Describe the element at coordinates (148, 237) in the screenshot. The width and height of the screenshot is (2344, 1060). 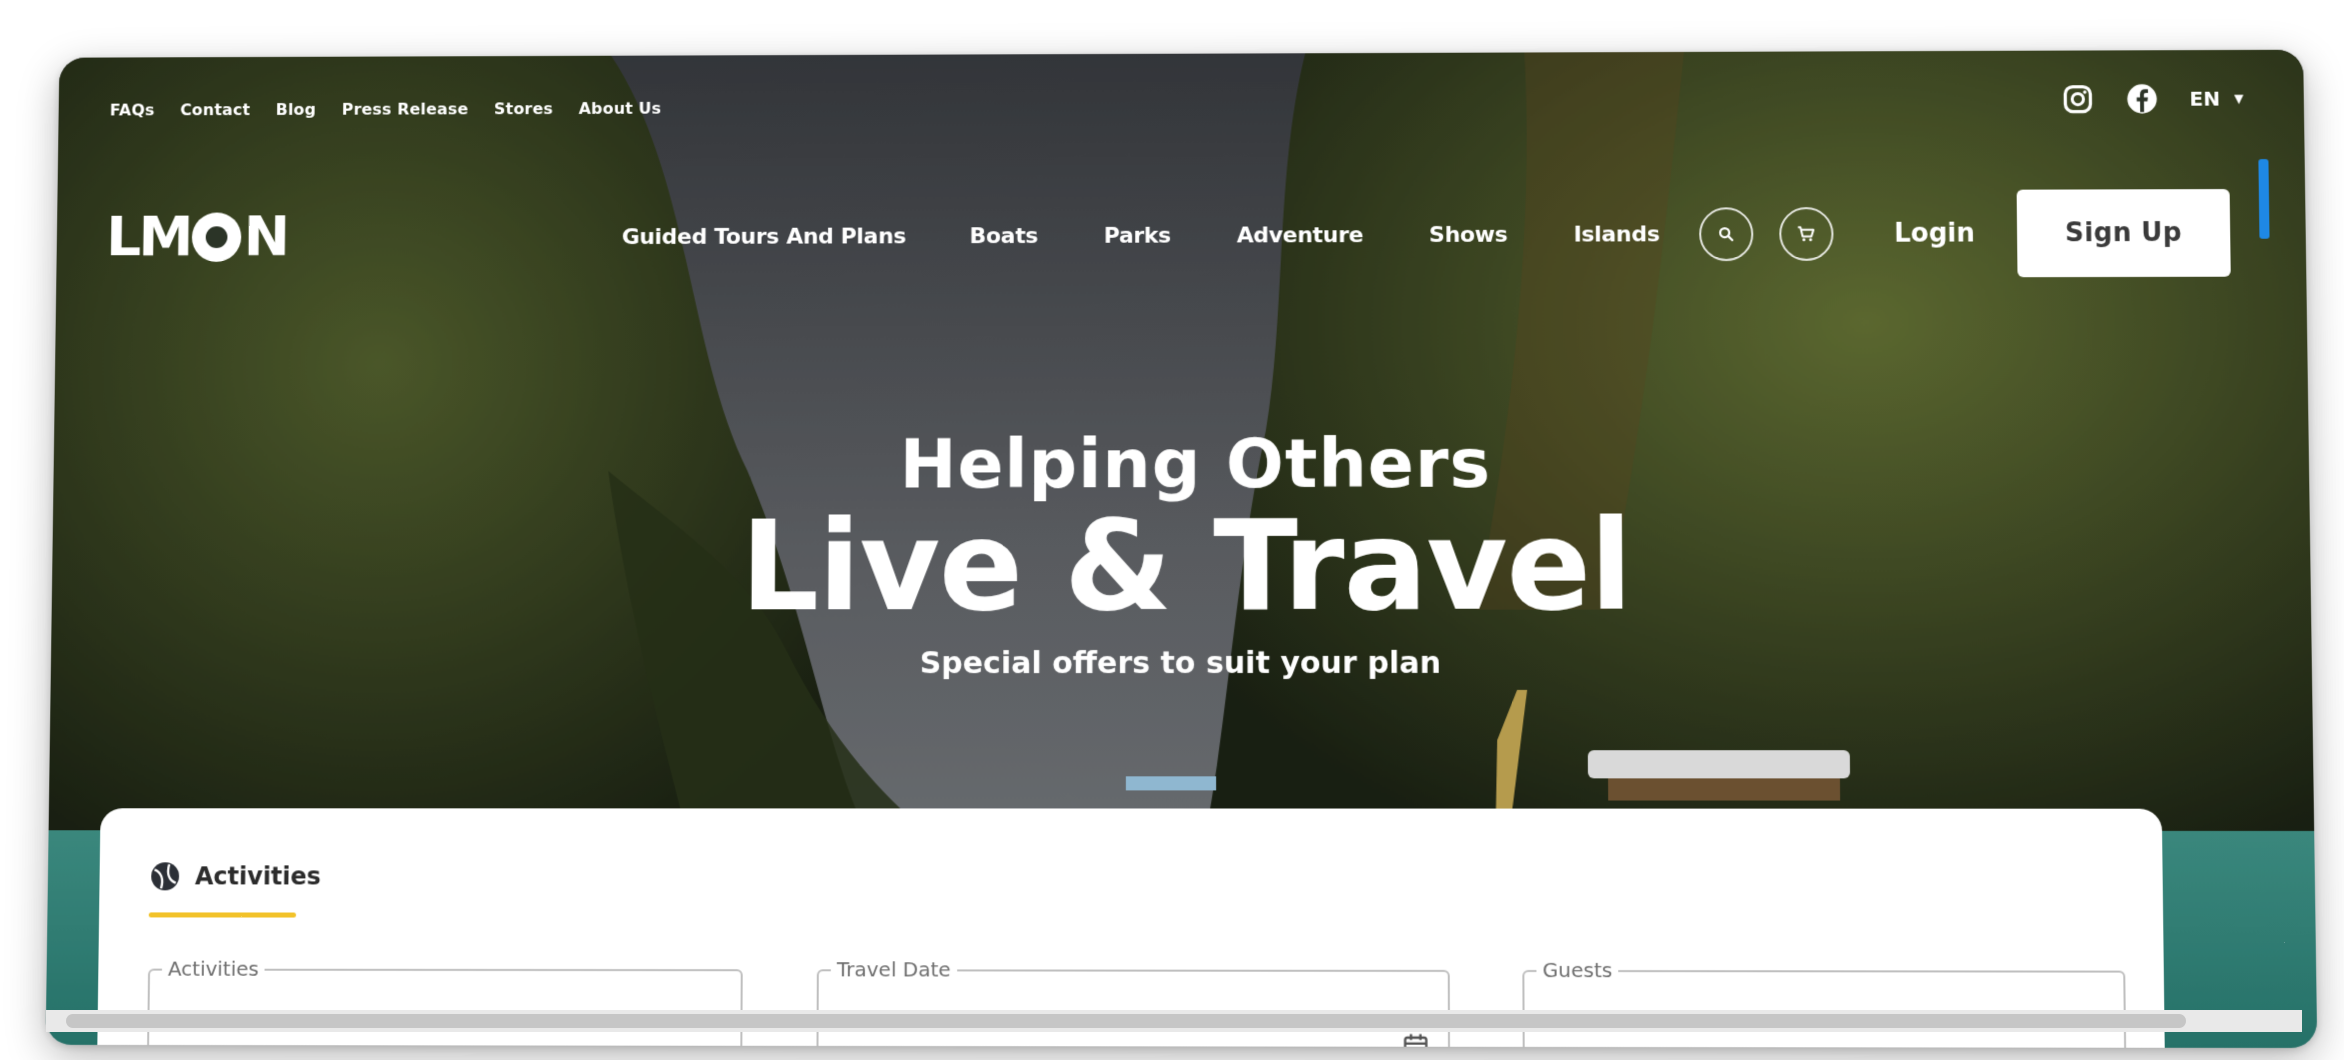
I see `logo-text-left: LM` at that location.